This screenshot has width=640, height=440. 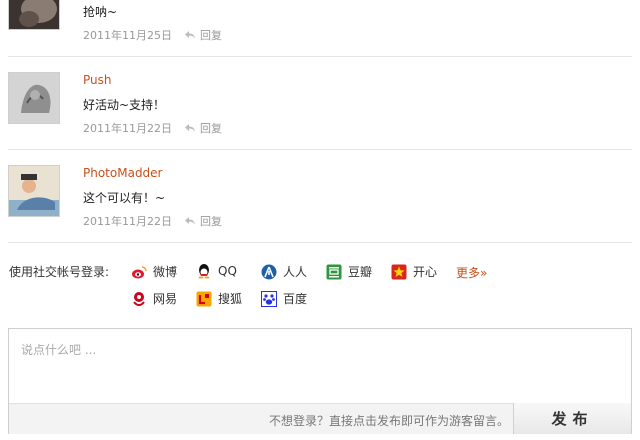 I want to click on netease-icon, so click(x=139, y=298).